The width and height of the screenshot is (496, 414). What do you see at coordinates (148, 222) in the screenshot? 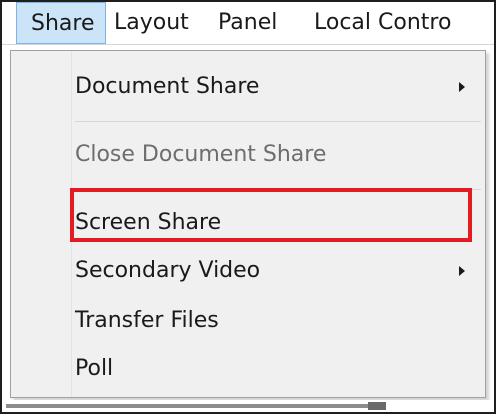
I see `menu-item-label: Screen Share` at bounding box center [148, 222].